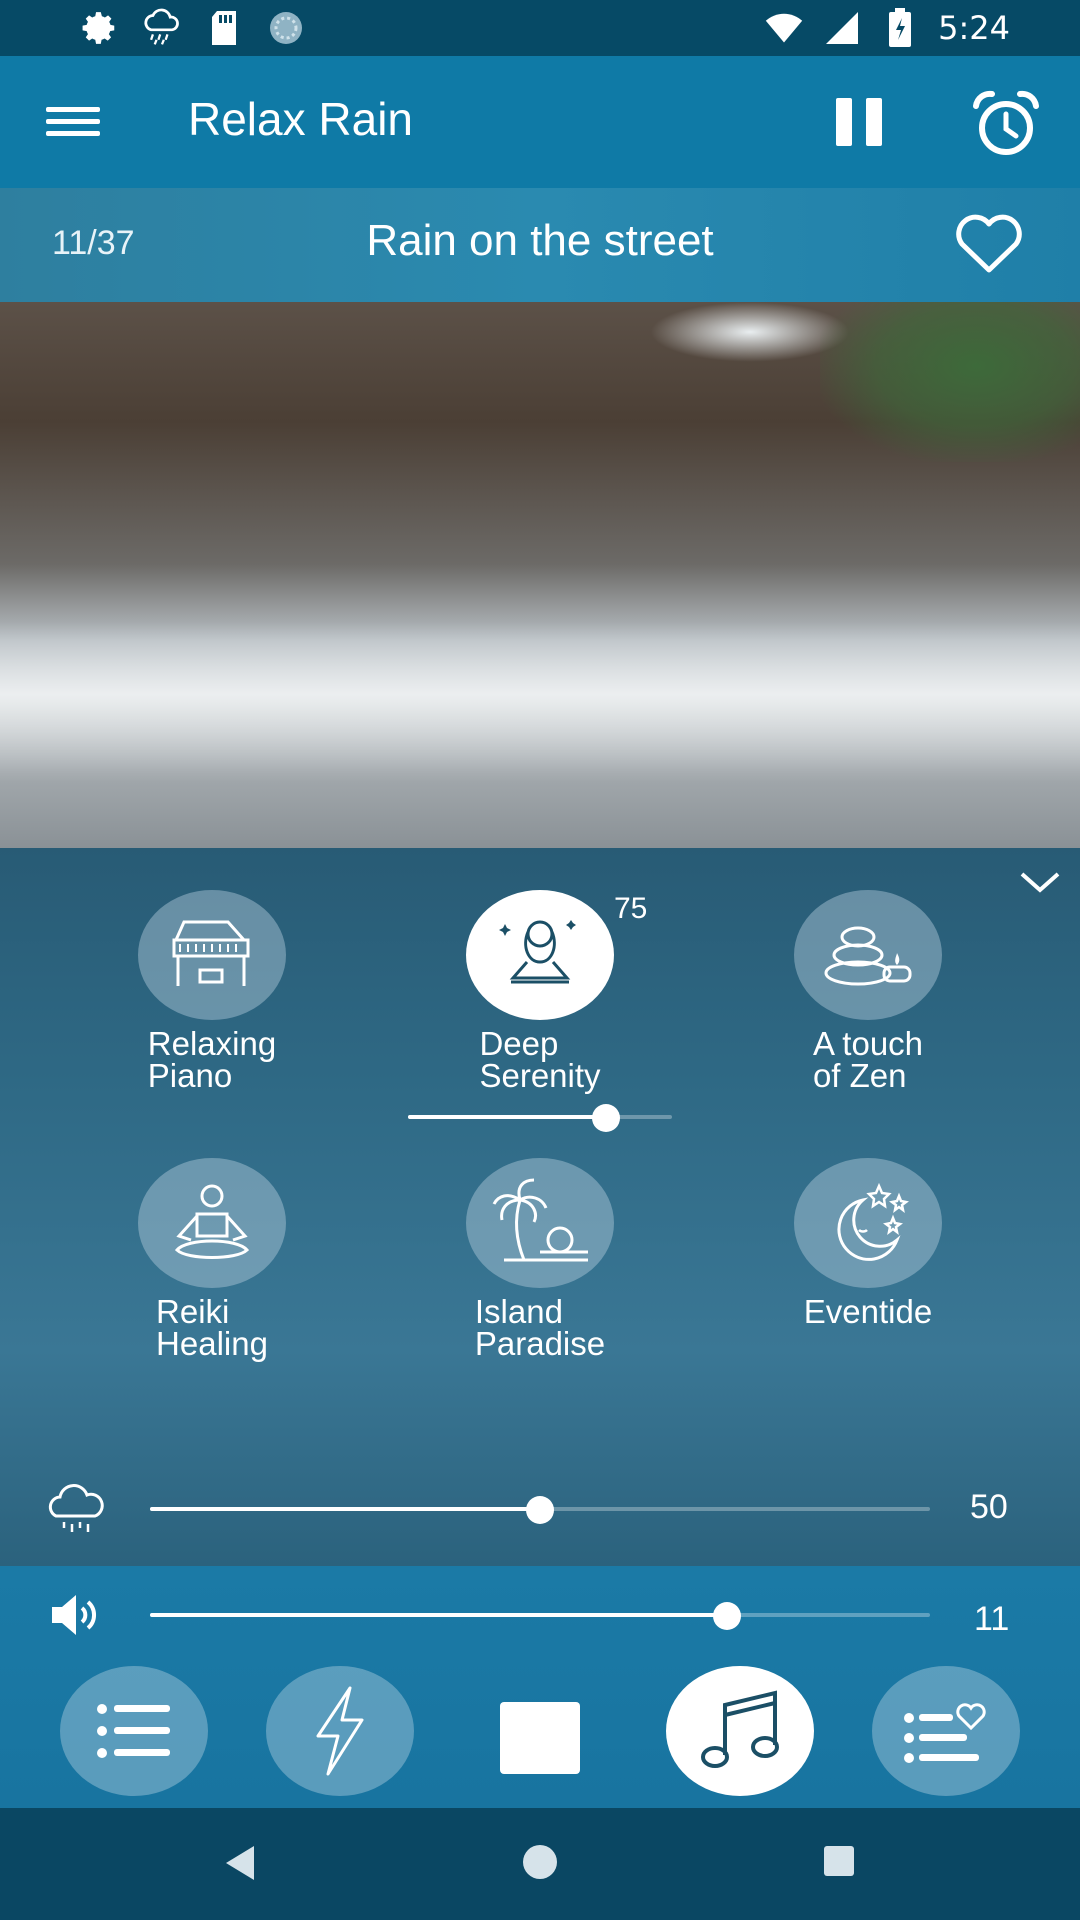  I want to click on sound-island-paradise: Island Paradise, so click(540, 1259).